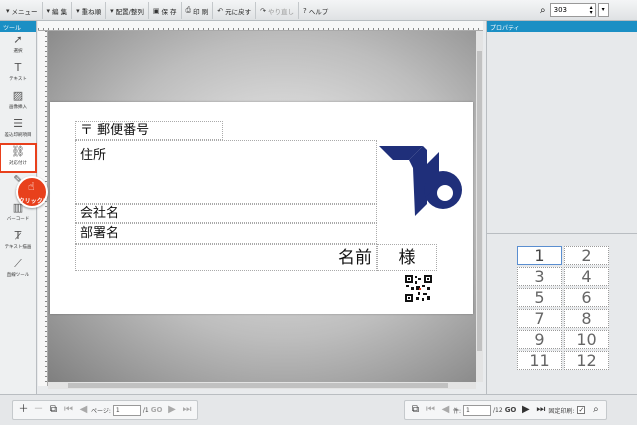 Image resolution: width=637 pixels, height=425 pixels. I want to click on text-icon: T, so click(18, 67).